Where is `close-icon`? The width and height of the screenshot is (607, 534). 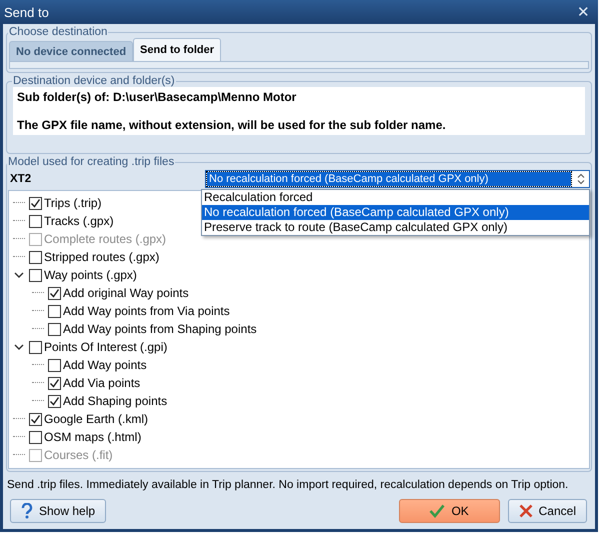
close-icon is located at coordinates (525, 511).